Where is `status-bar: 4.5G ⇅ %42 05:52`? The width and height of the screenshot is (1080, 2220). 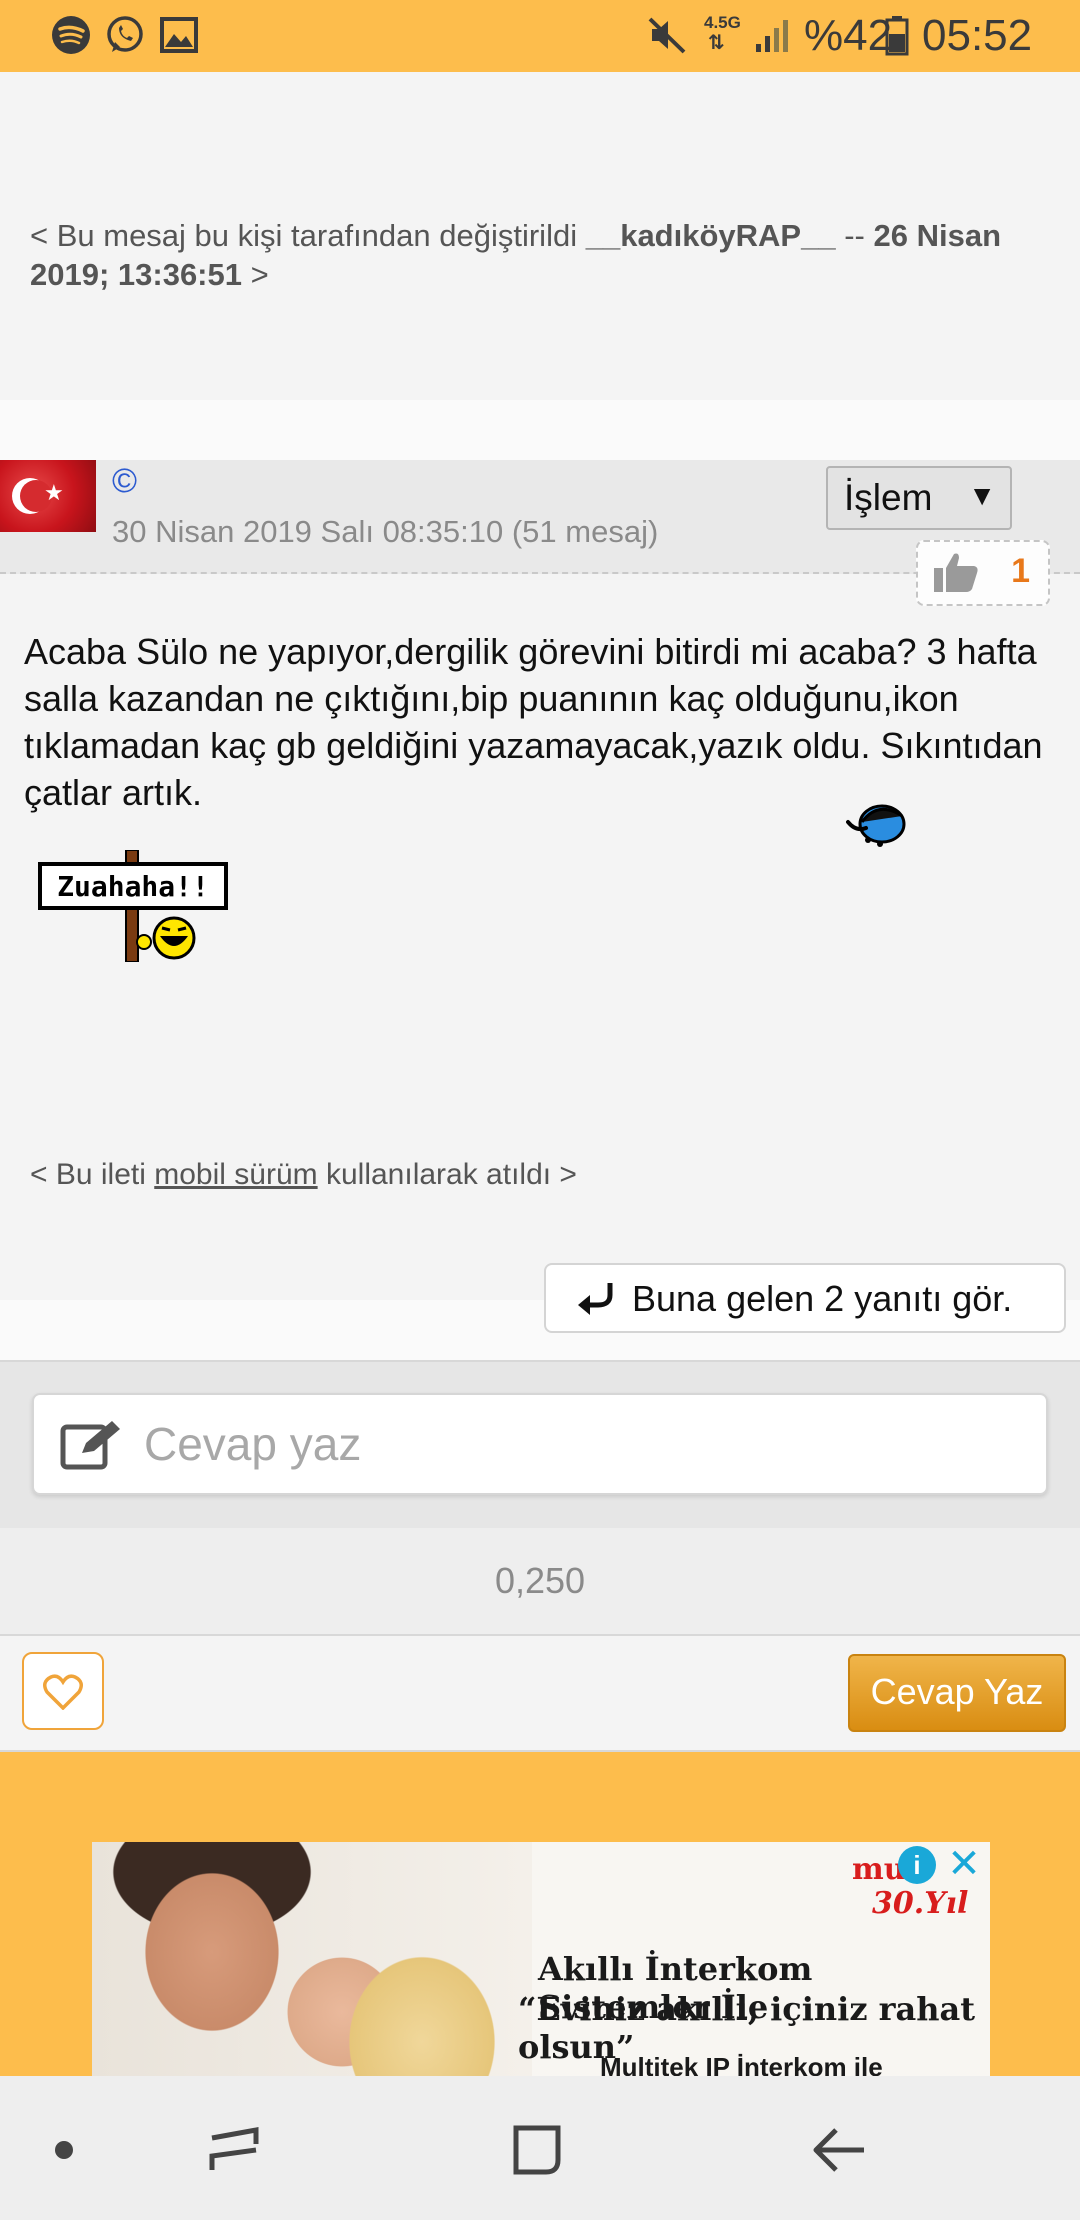 status-bar: 4.5G ⇅ %42 05:52 is located at coordinates (540, 36).